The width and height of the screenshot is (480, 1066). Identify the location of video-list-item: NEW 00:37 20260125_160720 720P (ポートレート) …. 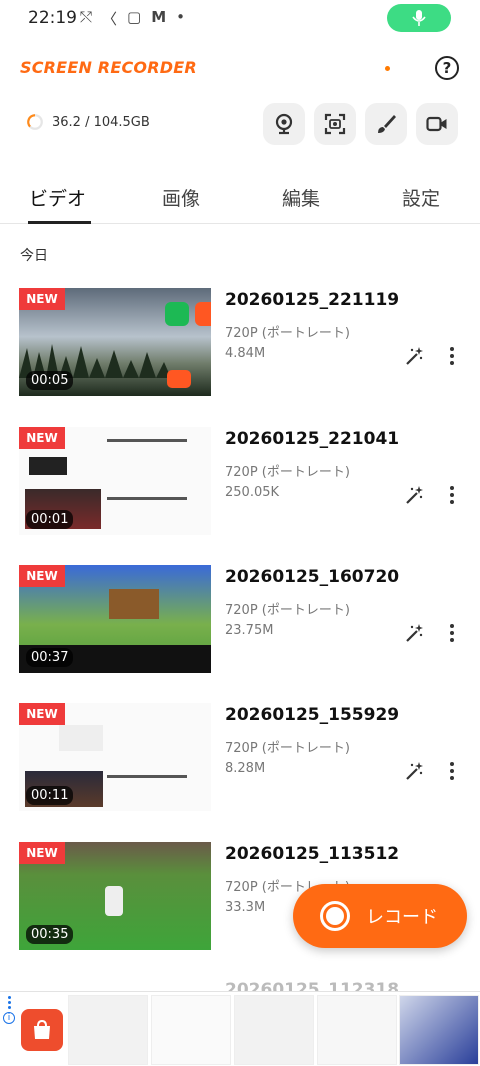
(240, 619).